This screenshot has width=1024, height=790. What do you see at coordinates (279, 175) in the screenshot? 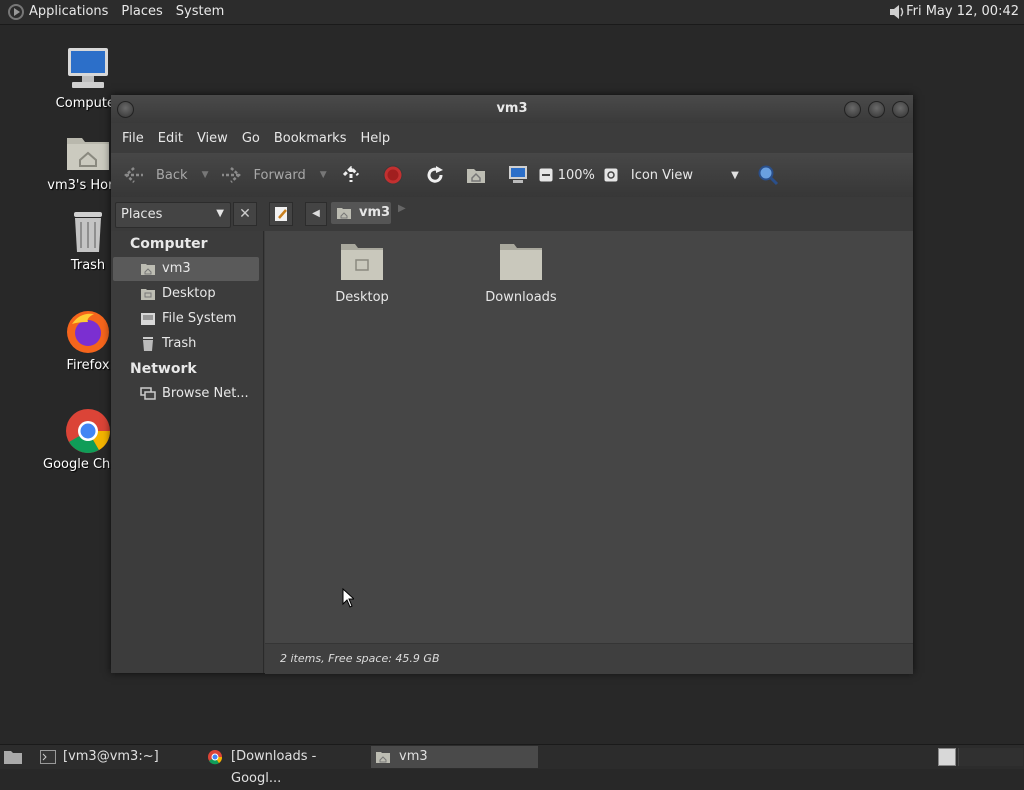
I see `forward-label: Forward` at bounding box center [279, 175].